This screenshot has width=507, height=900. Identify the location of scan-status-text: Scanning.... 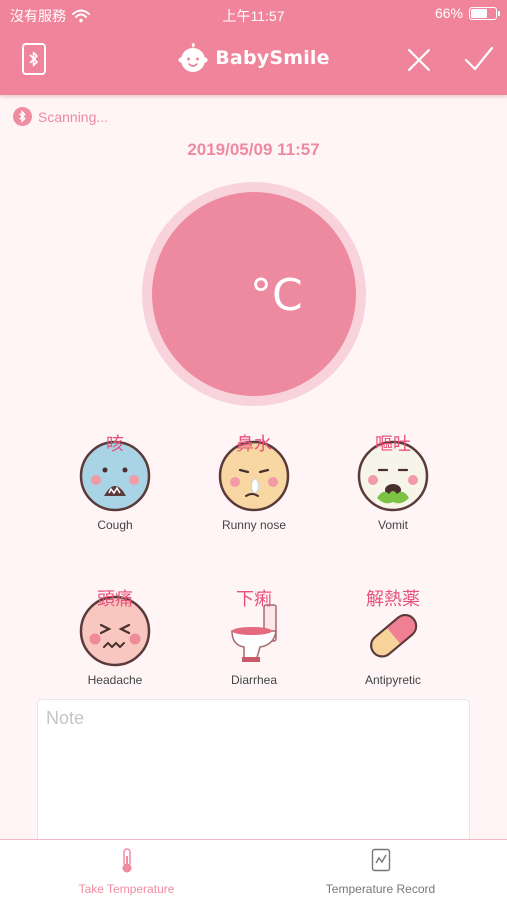
(73, 116).